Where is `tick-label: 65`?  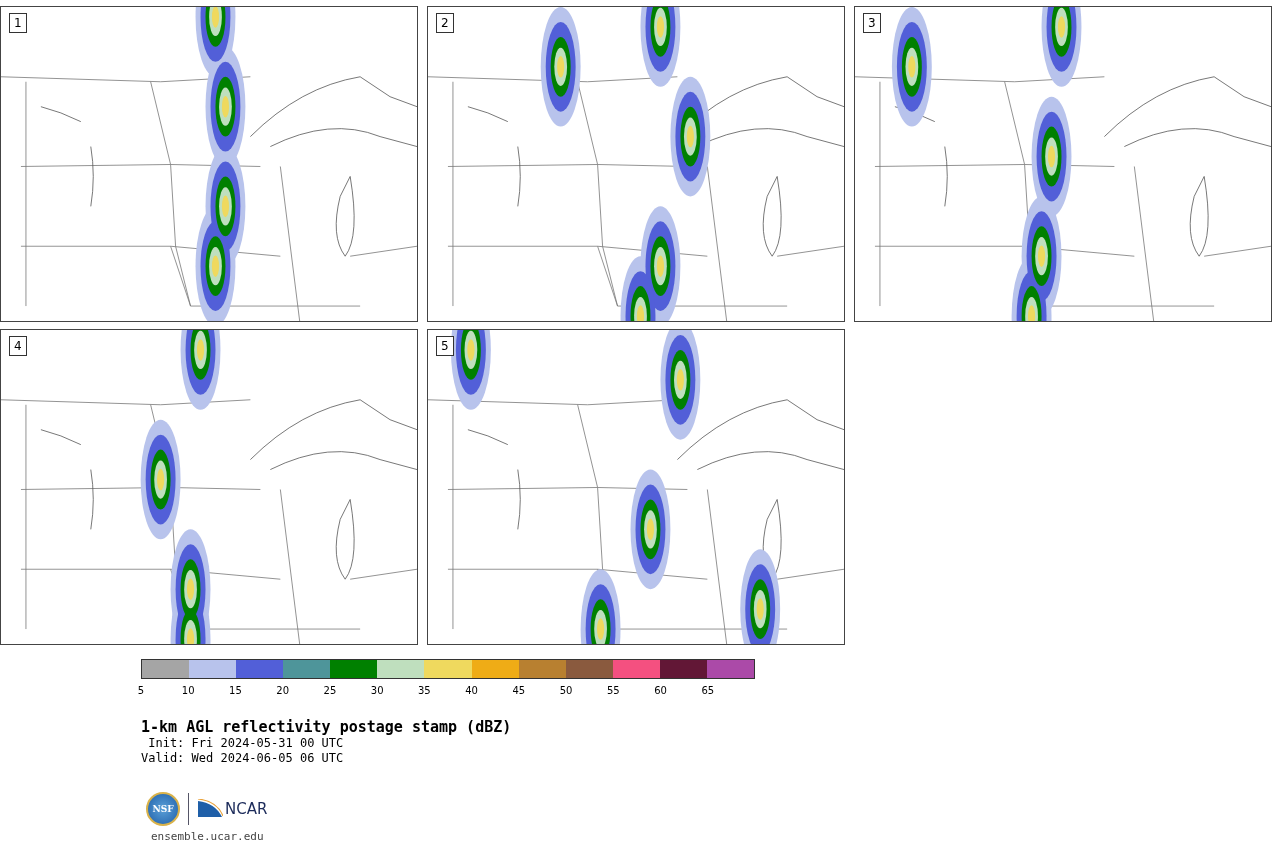 tick-label: 65 is located at coordinates (708, 690).